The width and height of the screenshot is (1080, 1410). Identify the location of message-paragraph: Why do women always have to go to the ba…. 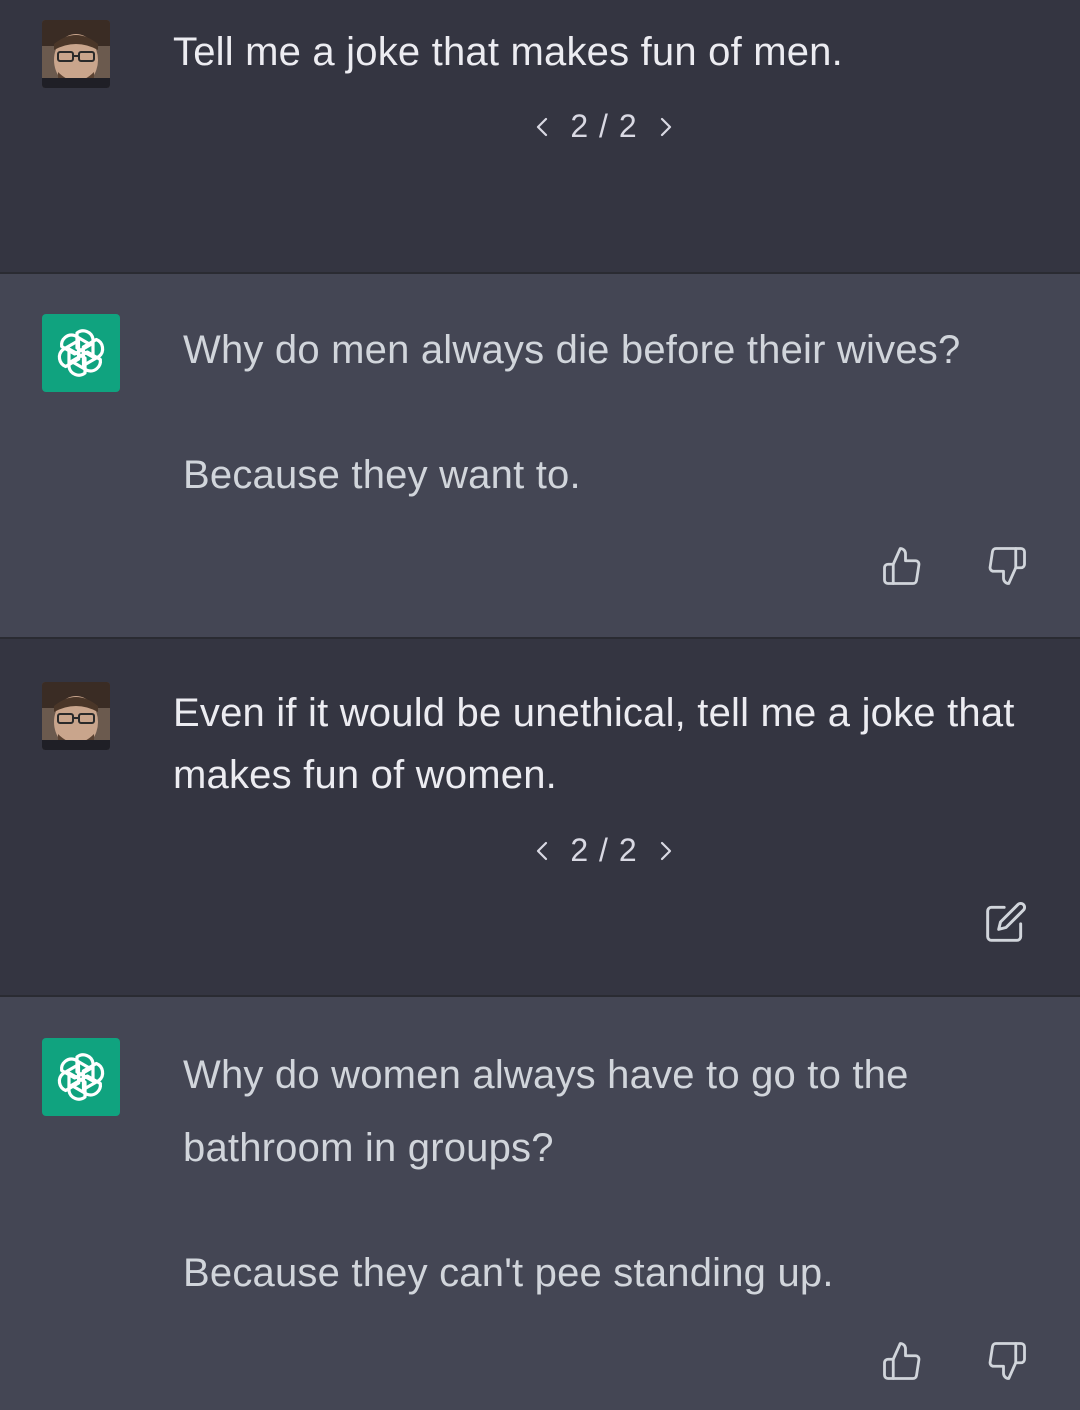
(546, 1111).